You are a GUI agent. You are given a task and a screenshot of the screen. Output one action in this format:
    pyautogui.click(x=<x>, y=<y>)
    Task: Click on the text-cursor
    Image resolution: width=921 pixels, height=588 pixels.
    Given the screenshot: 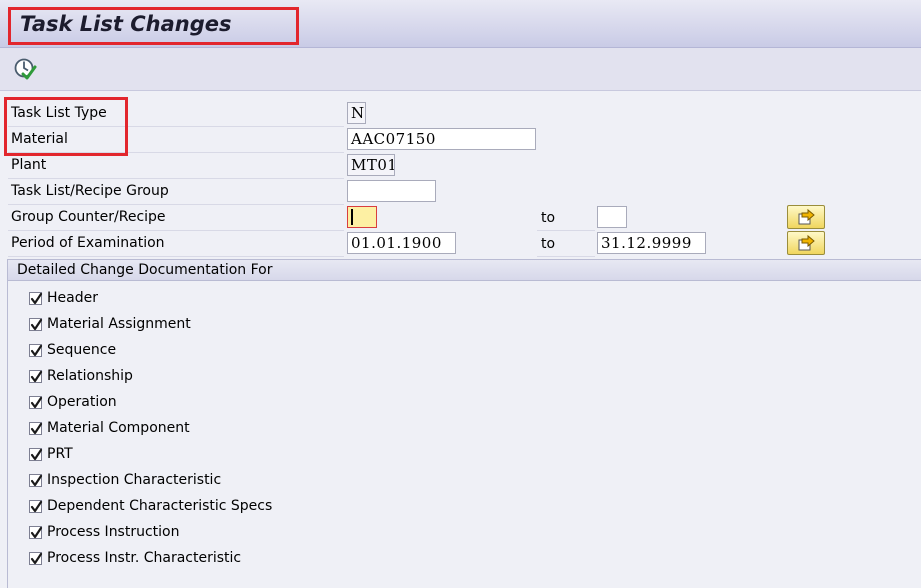 What is the action you would take?
    pyautogui.click(x=352, y=217)
    